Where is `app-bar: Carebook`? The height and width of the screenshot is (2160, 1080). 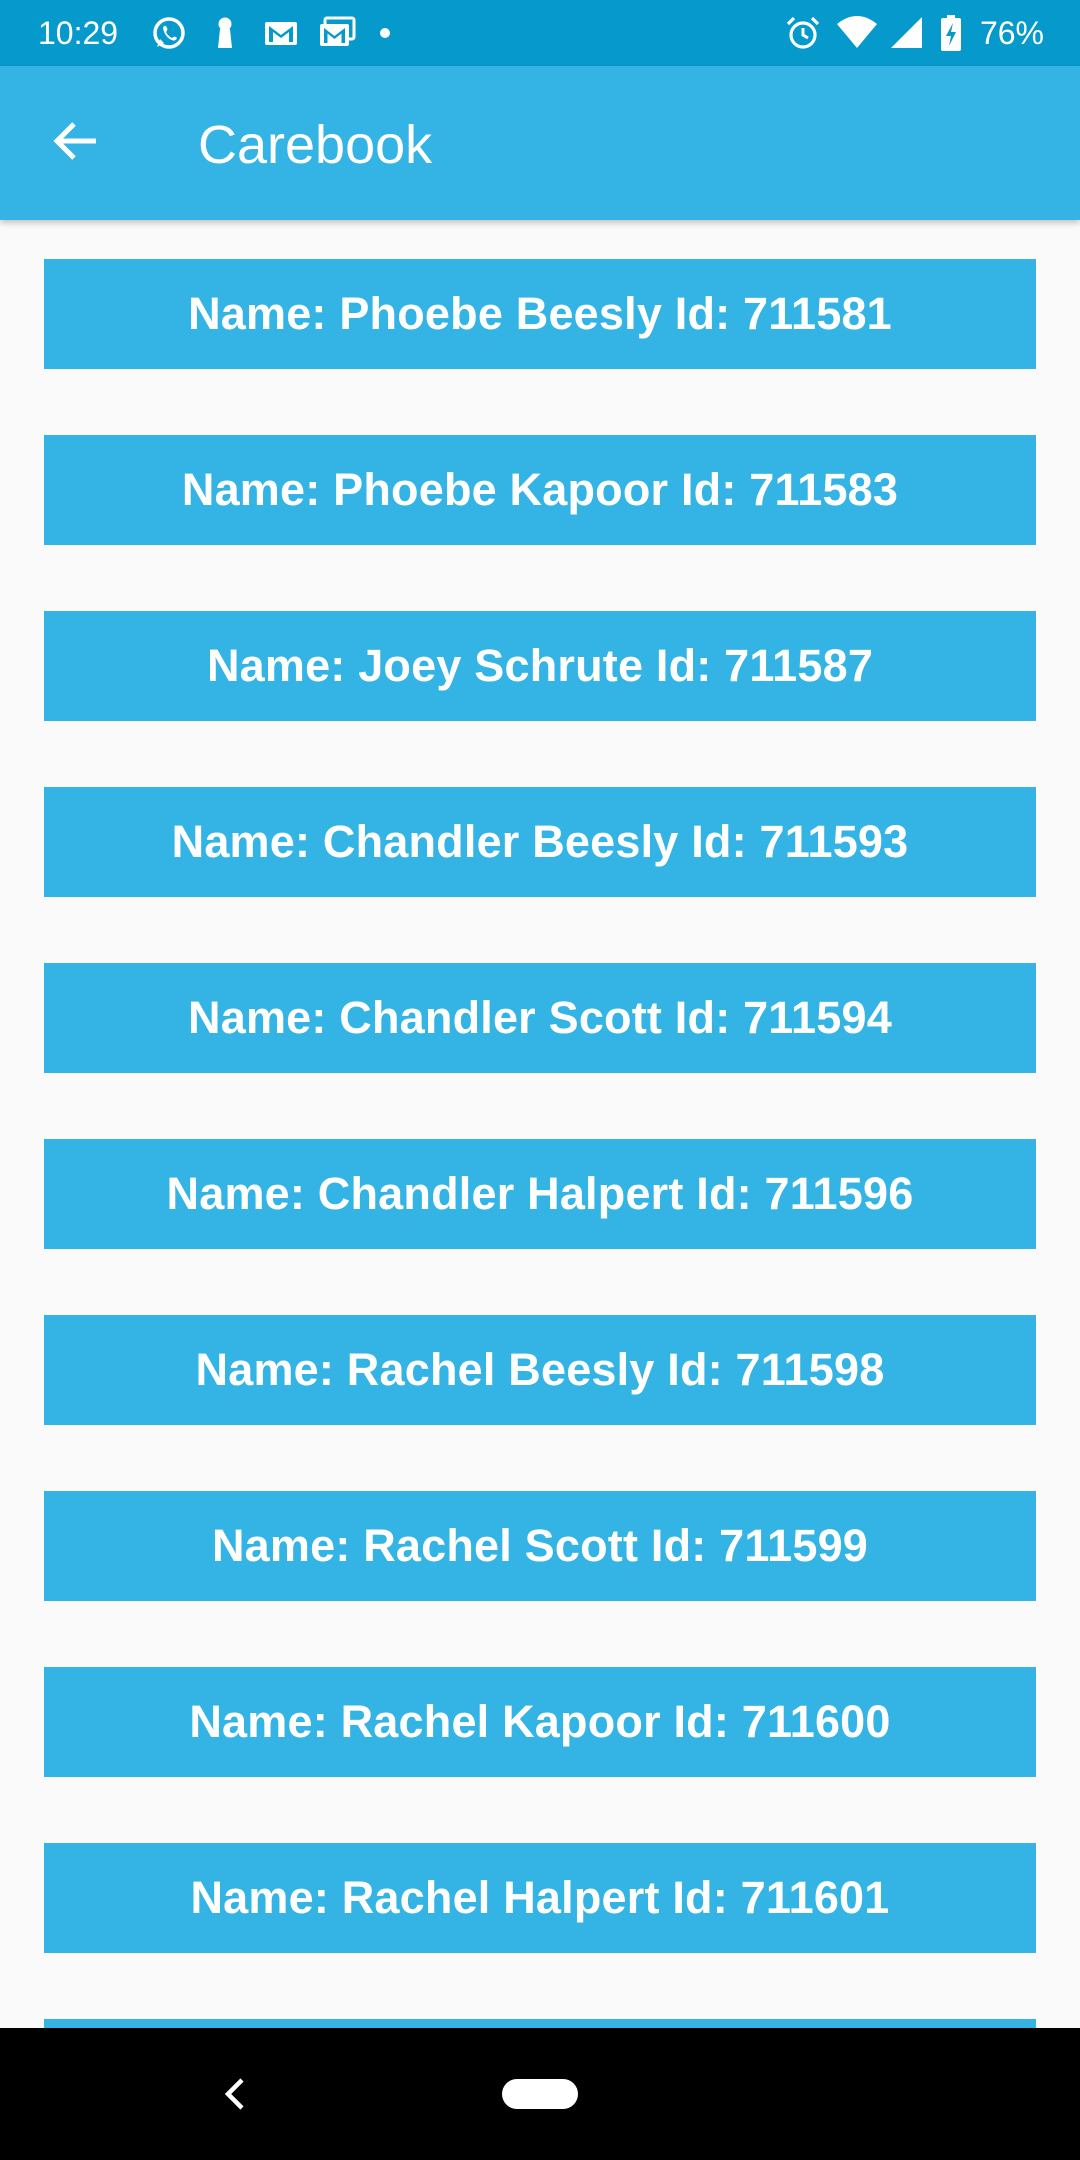 app-bar: Carebook is located at coordinates (540, 143).